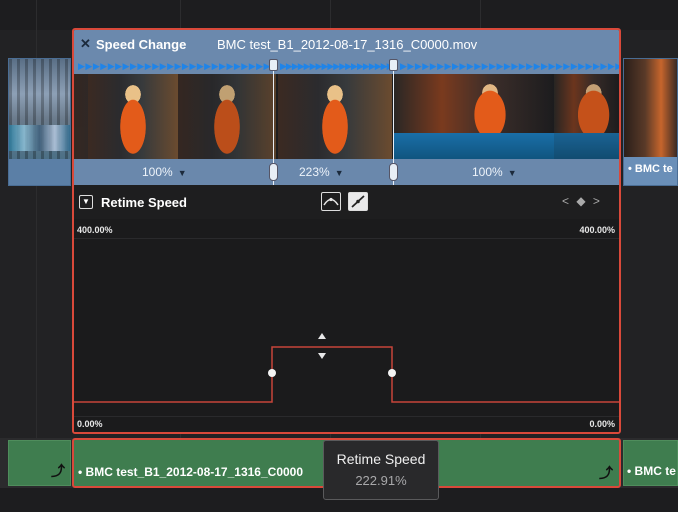 This screenshot has width=678, height=512. I want to click on clip-thumbnails, so click(346, 116).